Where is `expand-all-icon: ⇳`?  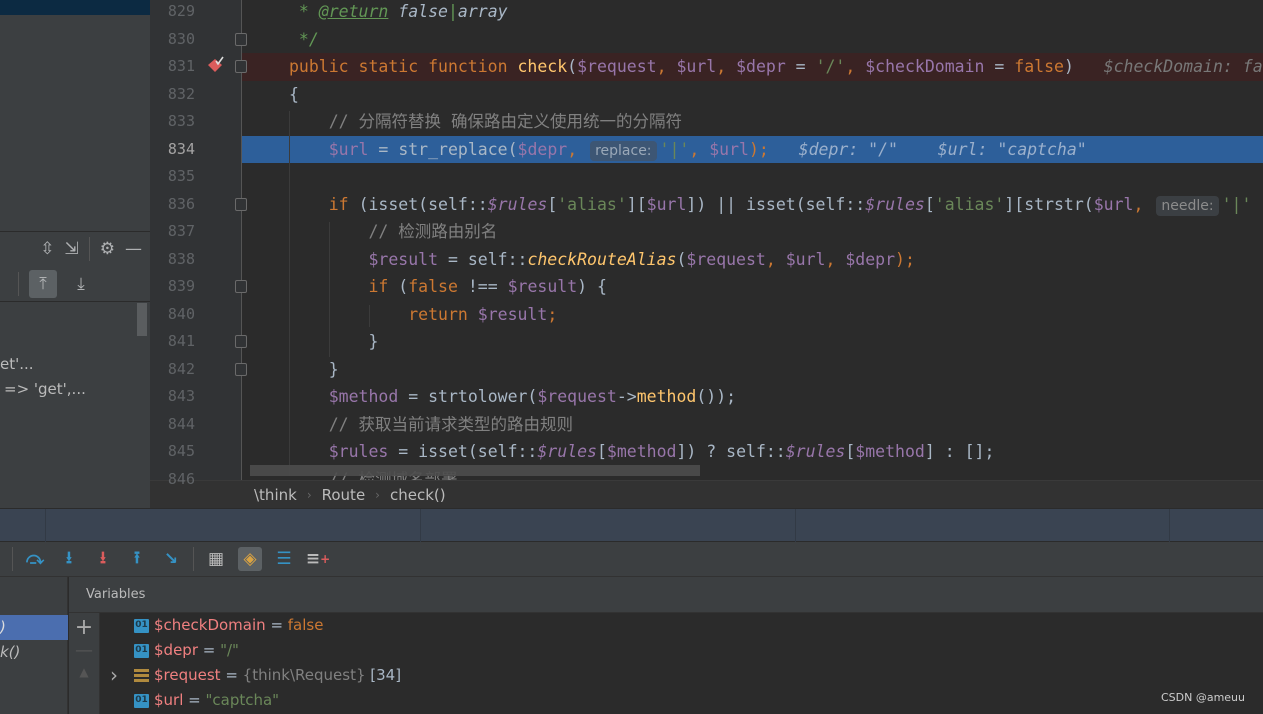
expand-all-icon: ⇳ is located at coordinates (47, 249).